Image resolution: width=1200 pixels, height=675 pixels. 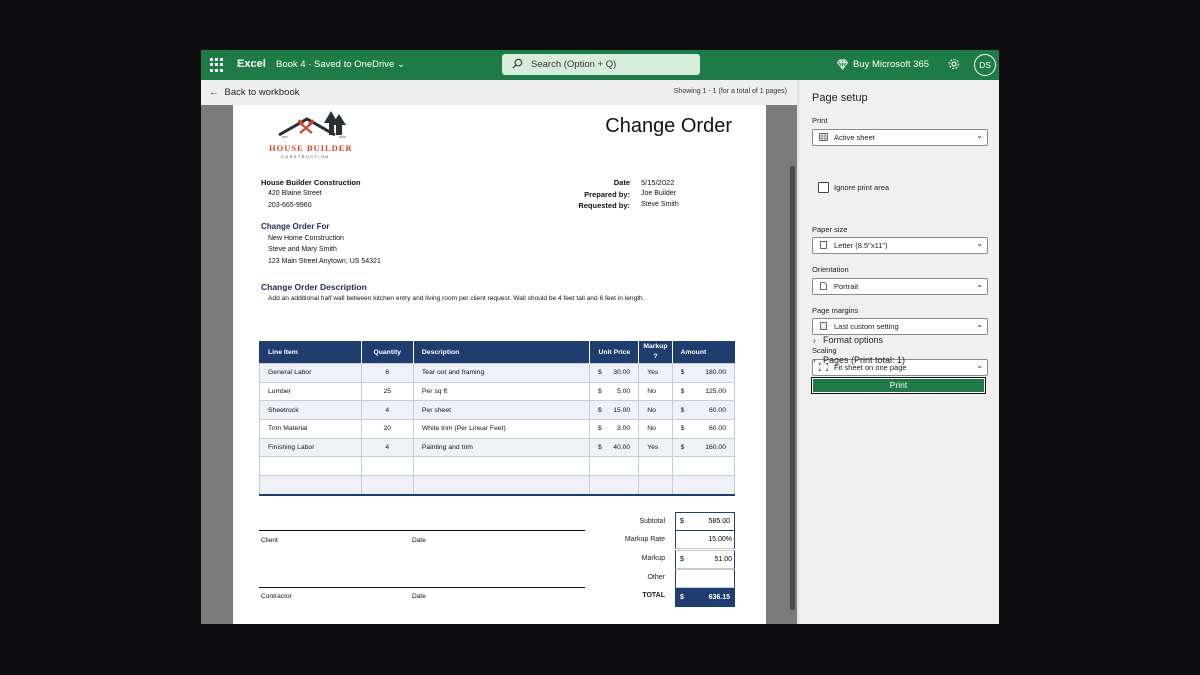 What do you see at coordinates (422, 587) in the screenshot?
I see `contractor-signature-line` at bounding box center [422, 587].